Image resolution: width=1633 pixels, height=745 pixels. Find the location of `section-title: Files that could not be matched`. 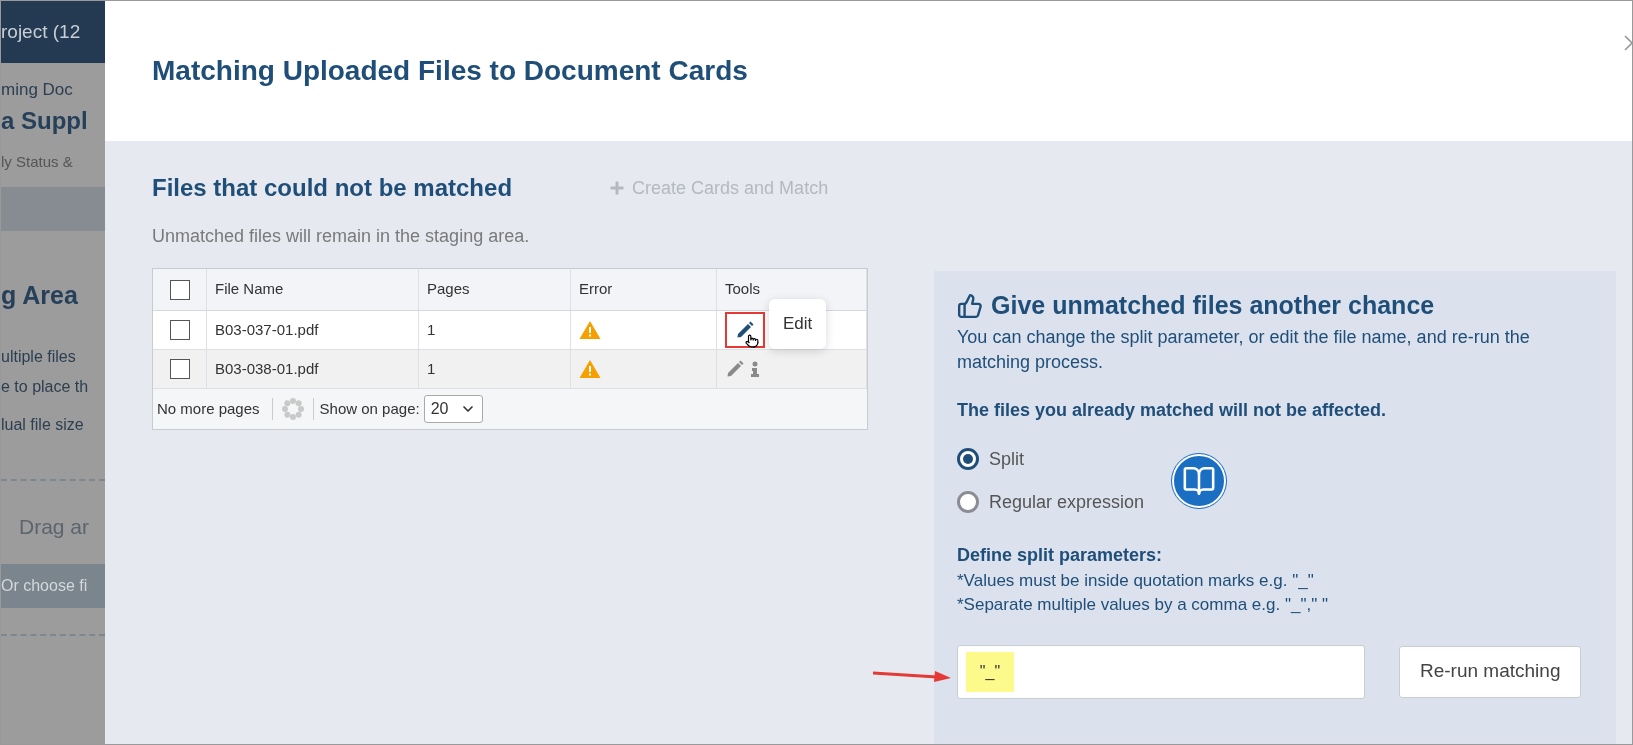

section-title: Files that could not be matched is located at coordinates (332, 188).